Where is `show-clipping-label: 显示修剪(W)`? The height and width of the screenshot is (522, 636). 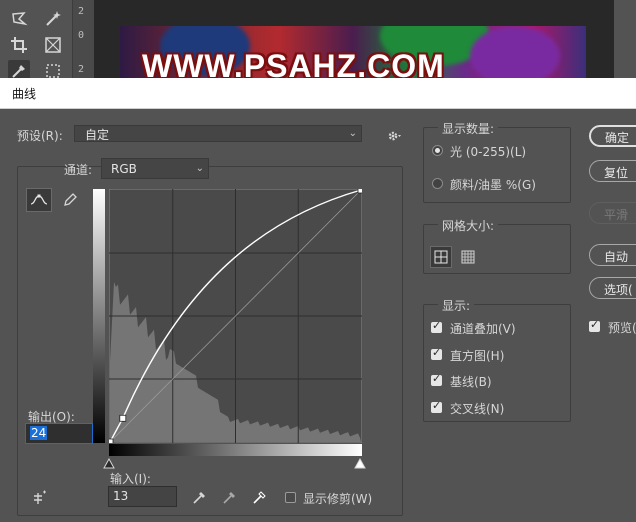
show-clipping-label: 显示修剪(W) is located at coordinates (338, 499).